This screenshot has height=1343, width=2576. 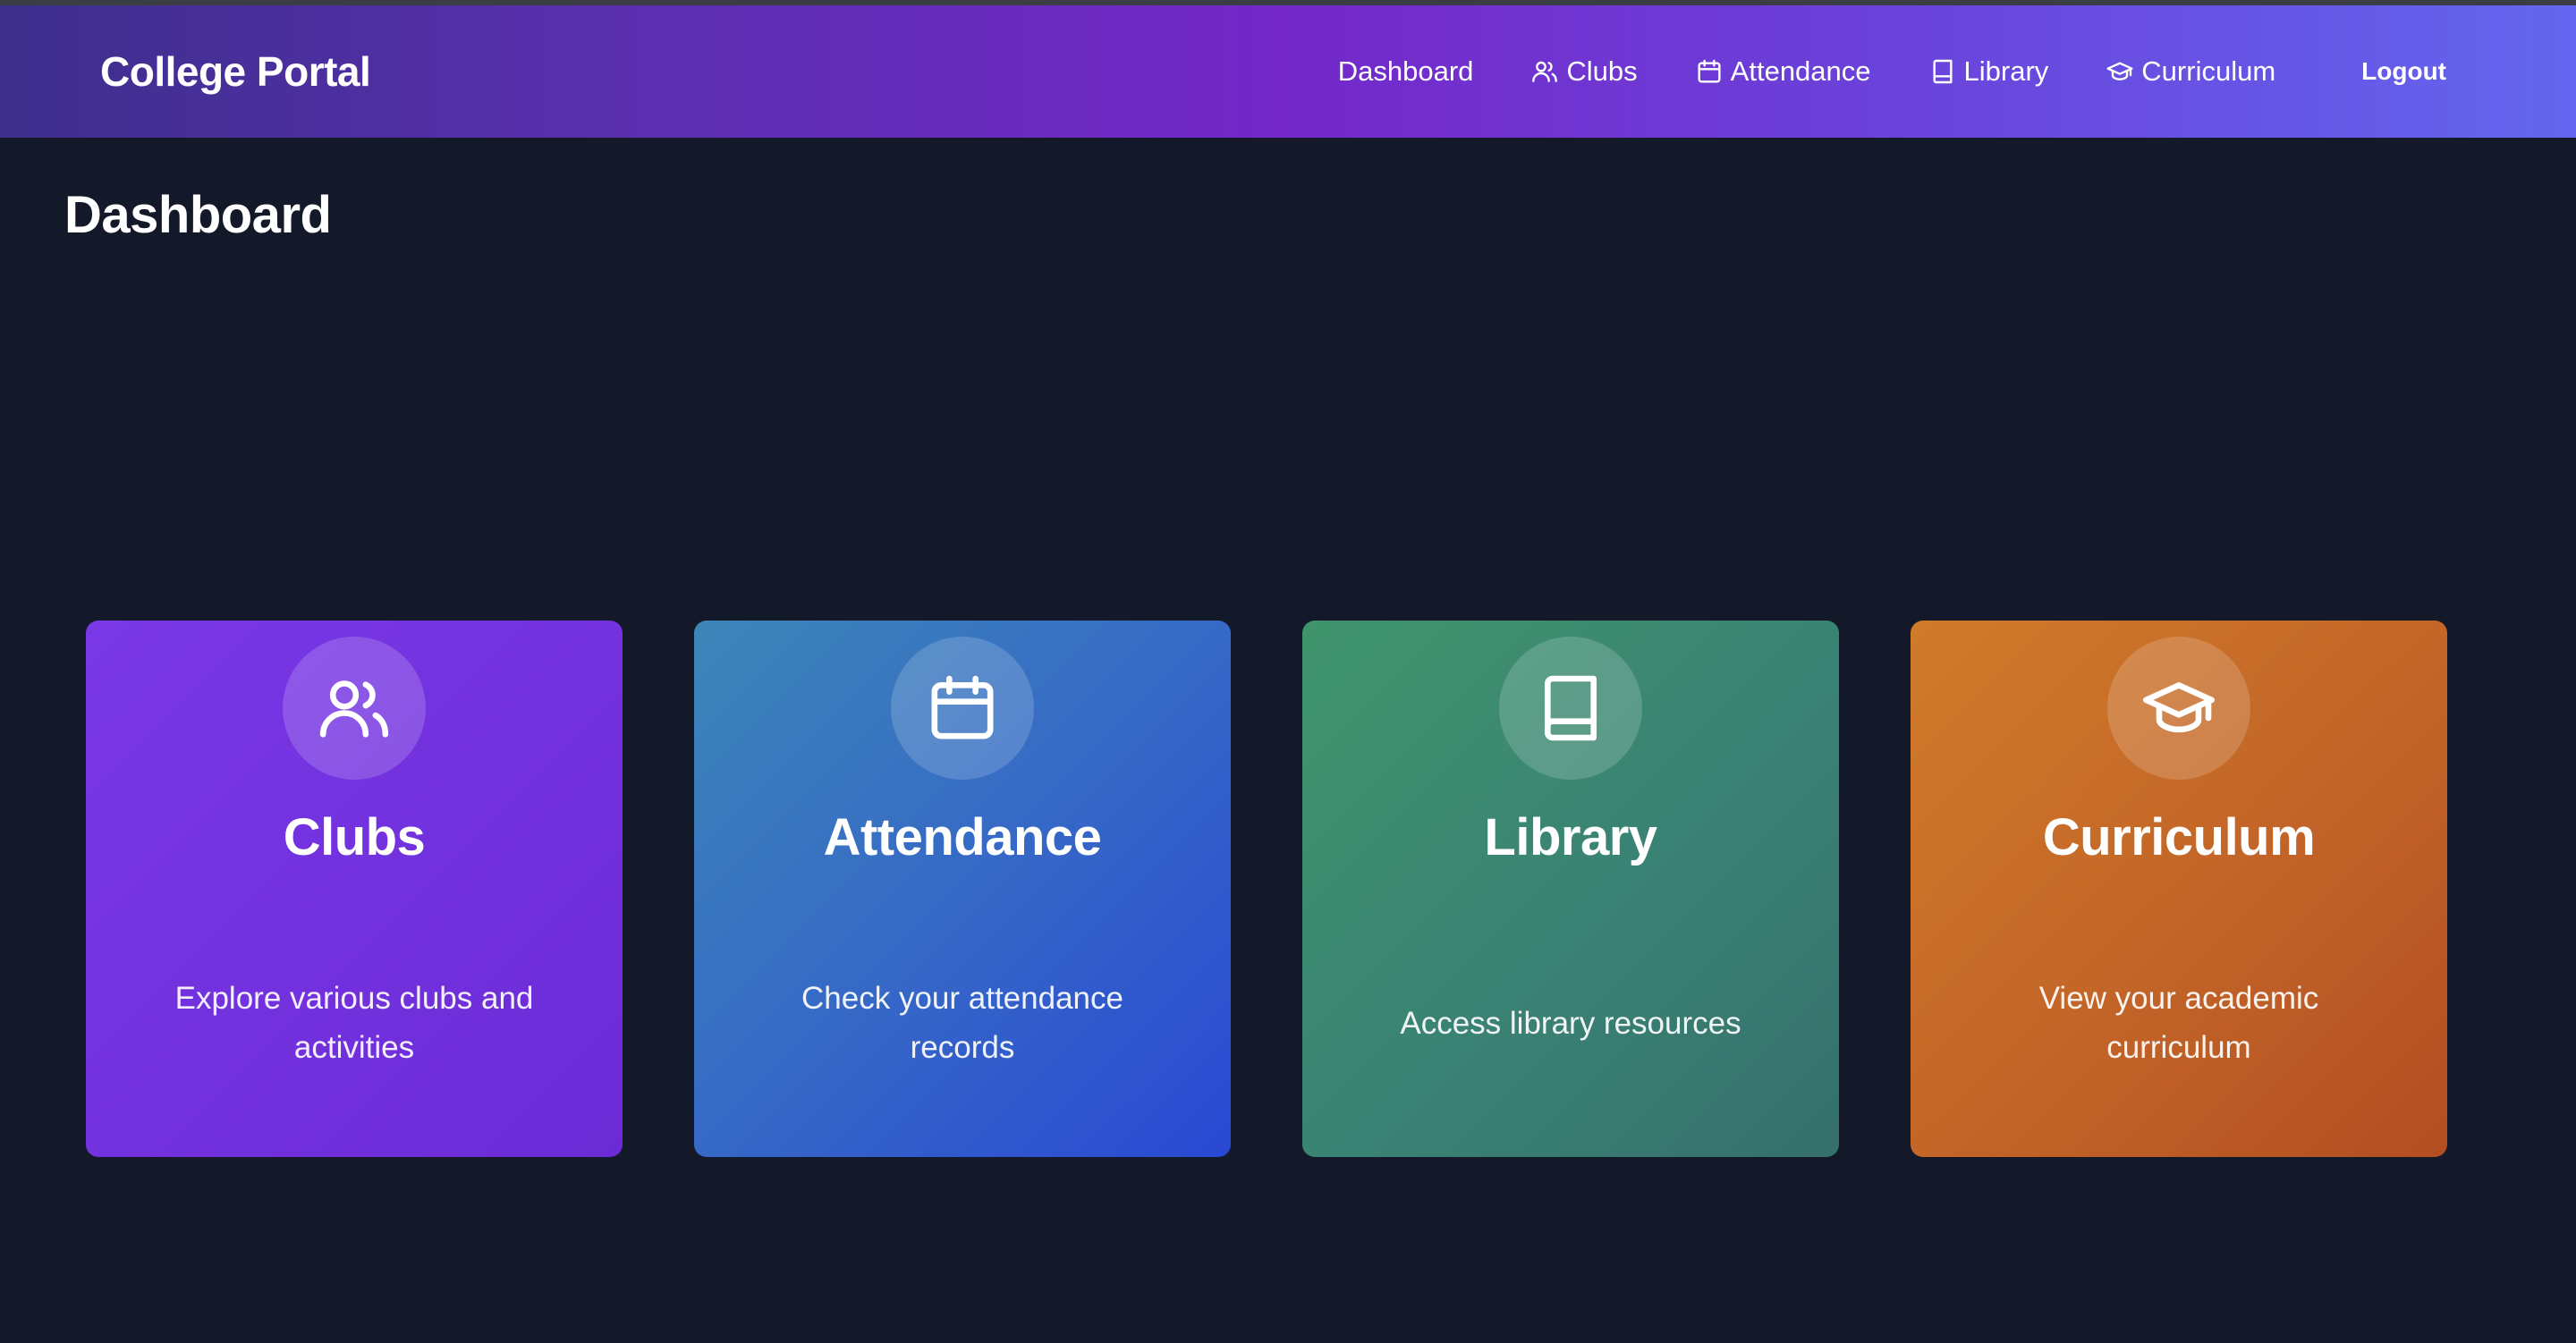 I want to click on nav-link-library: Library, so click(x=1988, y=71).